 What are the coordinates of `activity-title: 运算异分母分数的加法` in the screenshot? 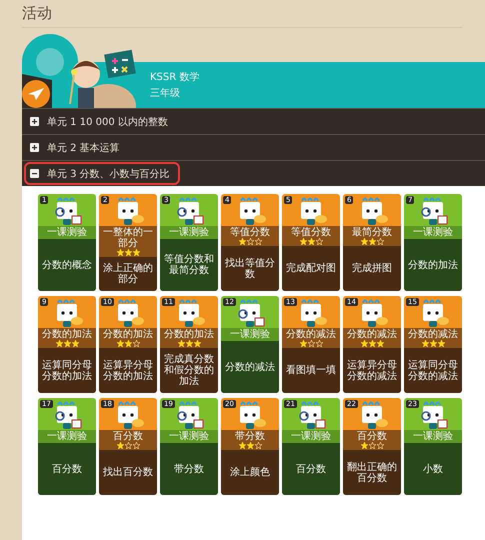 It's located at (128, 371).